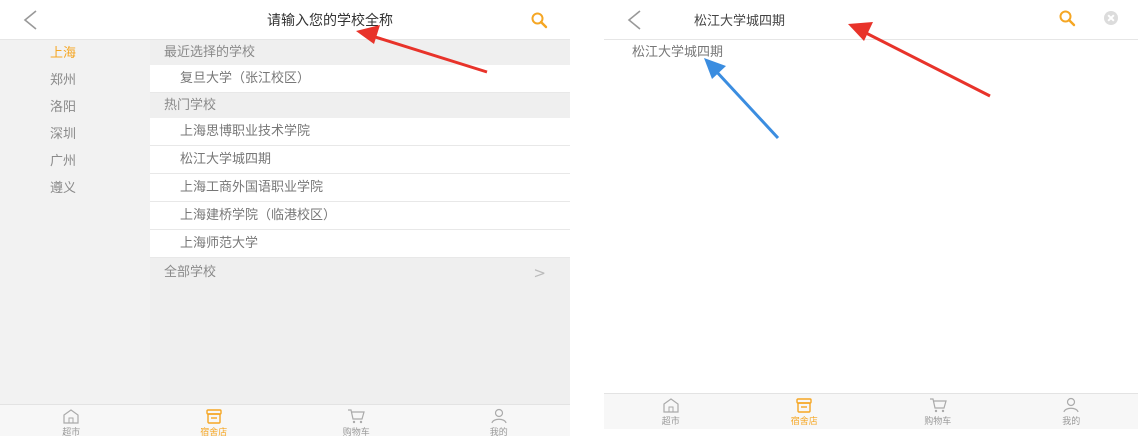 The image size is (1138, 436). What do you see at coordinates (75, 53) in the screenshot?
I see `city-item-shanghai: 上海` at bounding box center [75, 53].